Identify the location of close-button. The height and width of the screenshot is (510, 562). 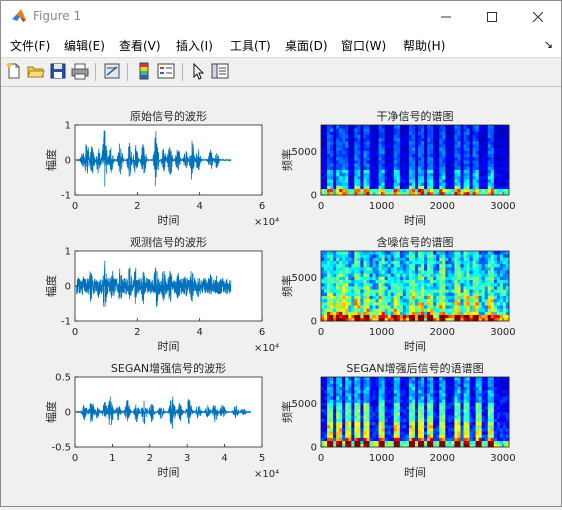
(538, 17).